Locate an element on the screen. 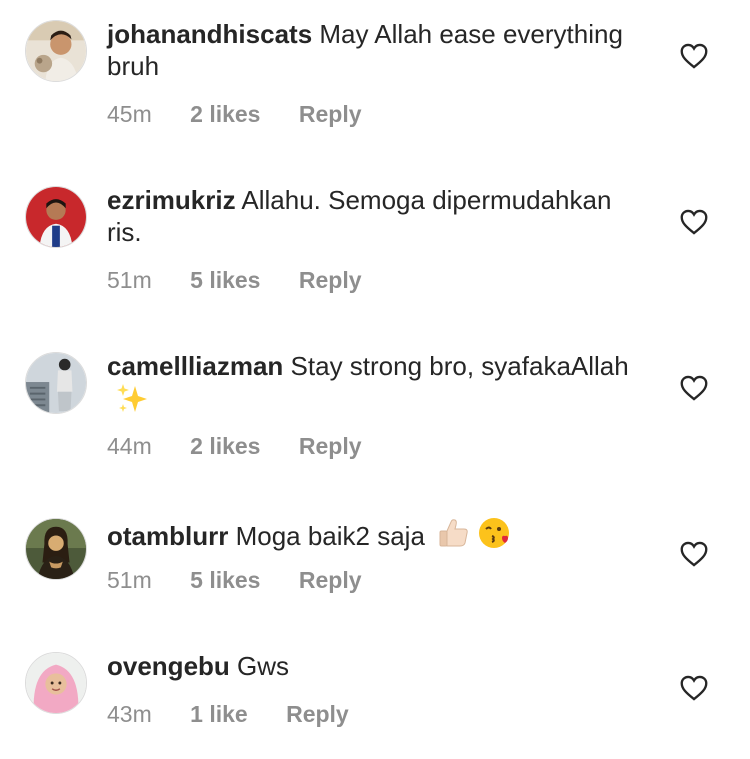  comment-meta: 45m 2 likes Reply is located at coordinates (234, 114).